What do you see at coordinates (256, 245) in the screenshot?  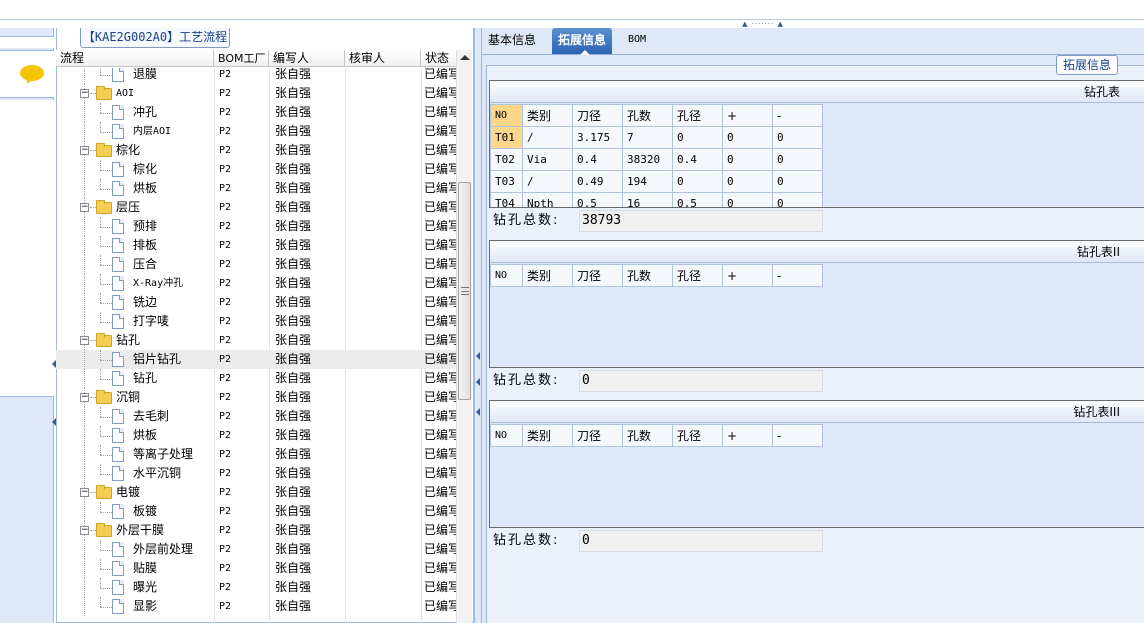 I see `tree-leaf-row: 排板 P2 张自强 已编写` at bounding box center [256, 245].